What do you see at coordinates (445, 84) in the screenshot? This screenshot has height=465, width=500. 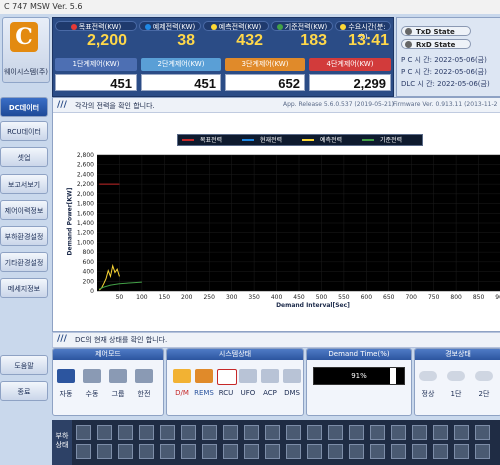 I see `dlc-time-row: DLC 시 간: 2022-05-06(금)` at bounding box center [445, 84].